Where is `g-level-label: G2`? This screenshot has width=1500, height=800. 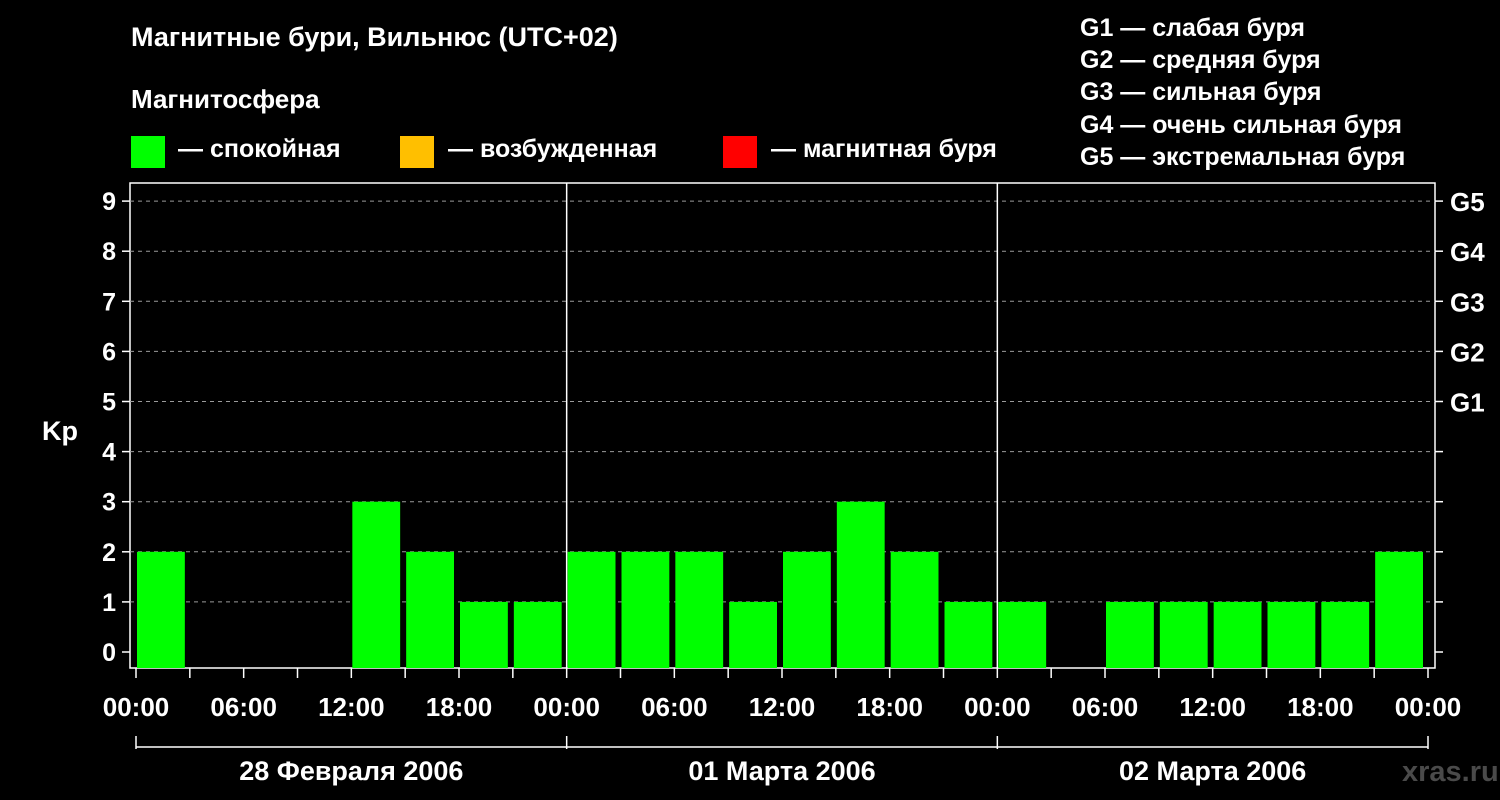
g-level-label: G2 is located at coordinates (1467, 352).